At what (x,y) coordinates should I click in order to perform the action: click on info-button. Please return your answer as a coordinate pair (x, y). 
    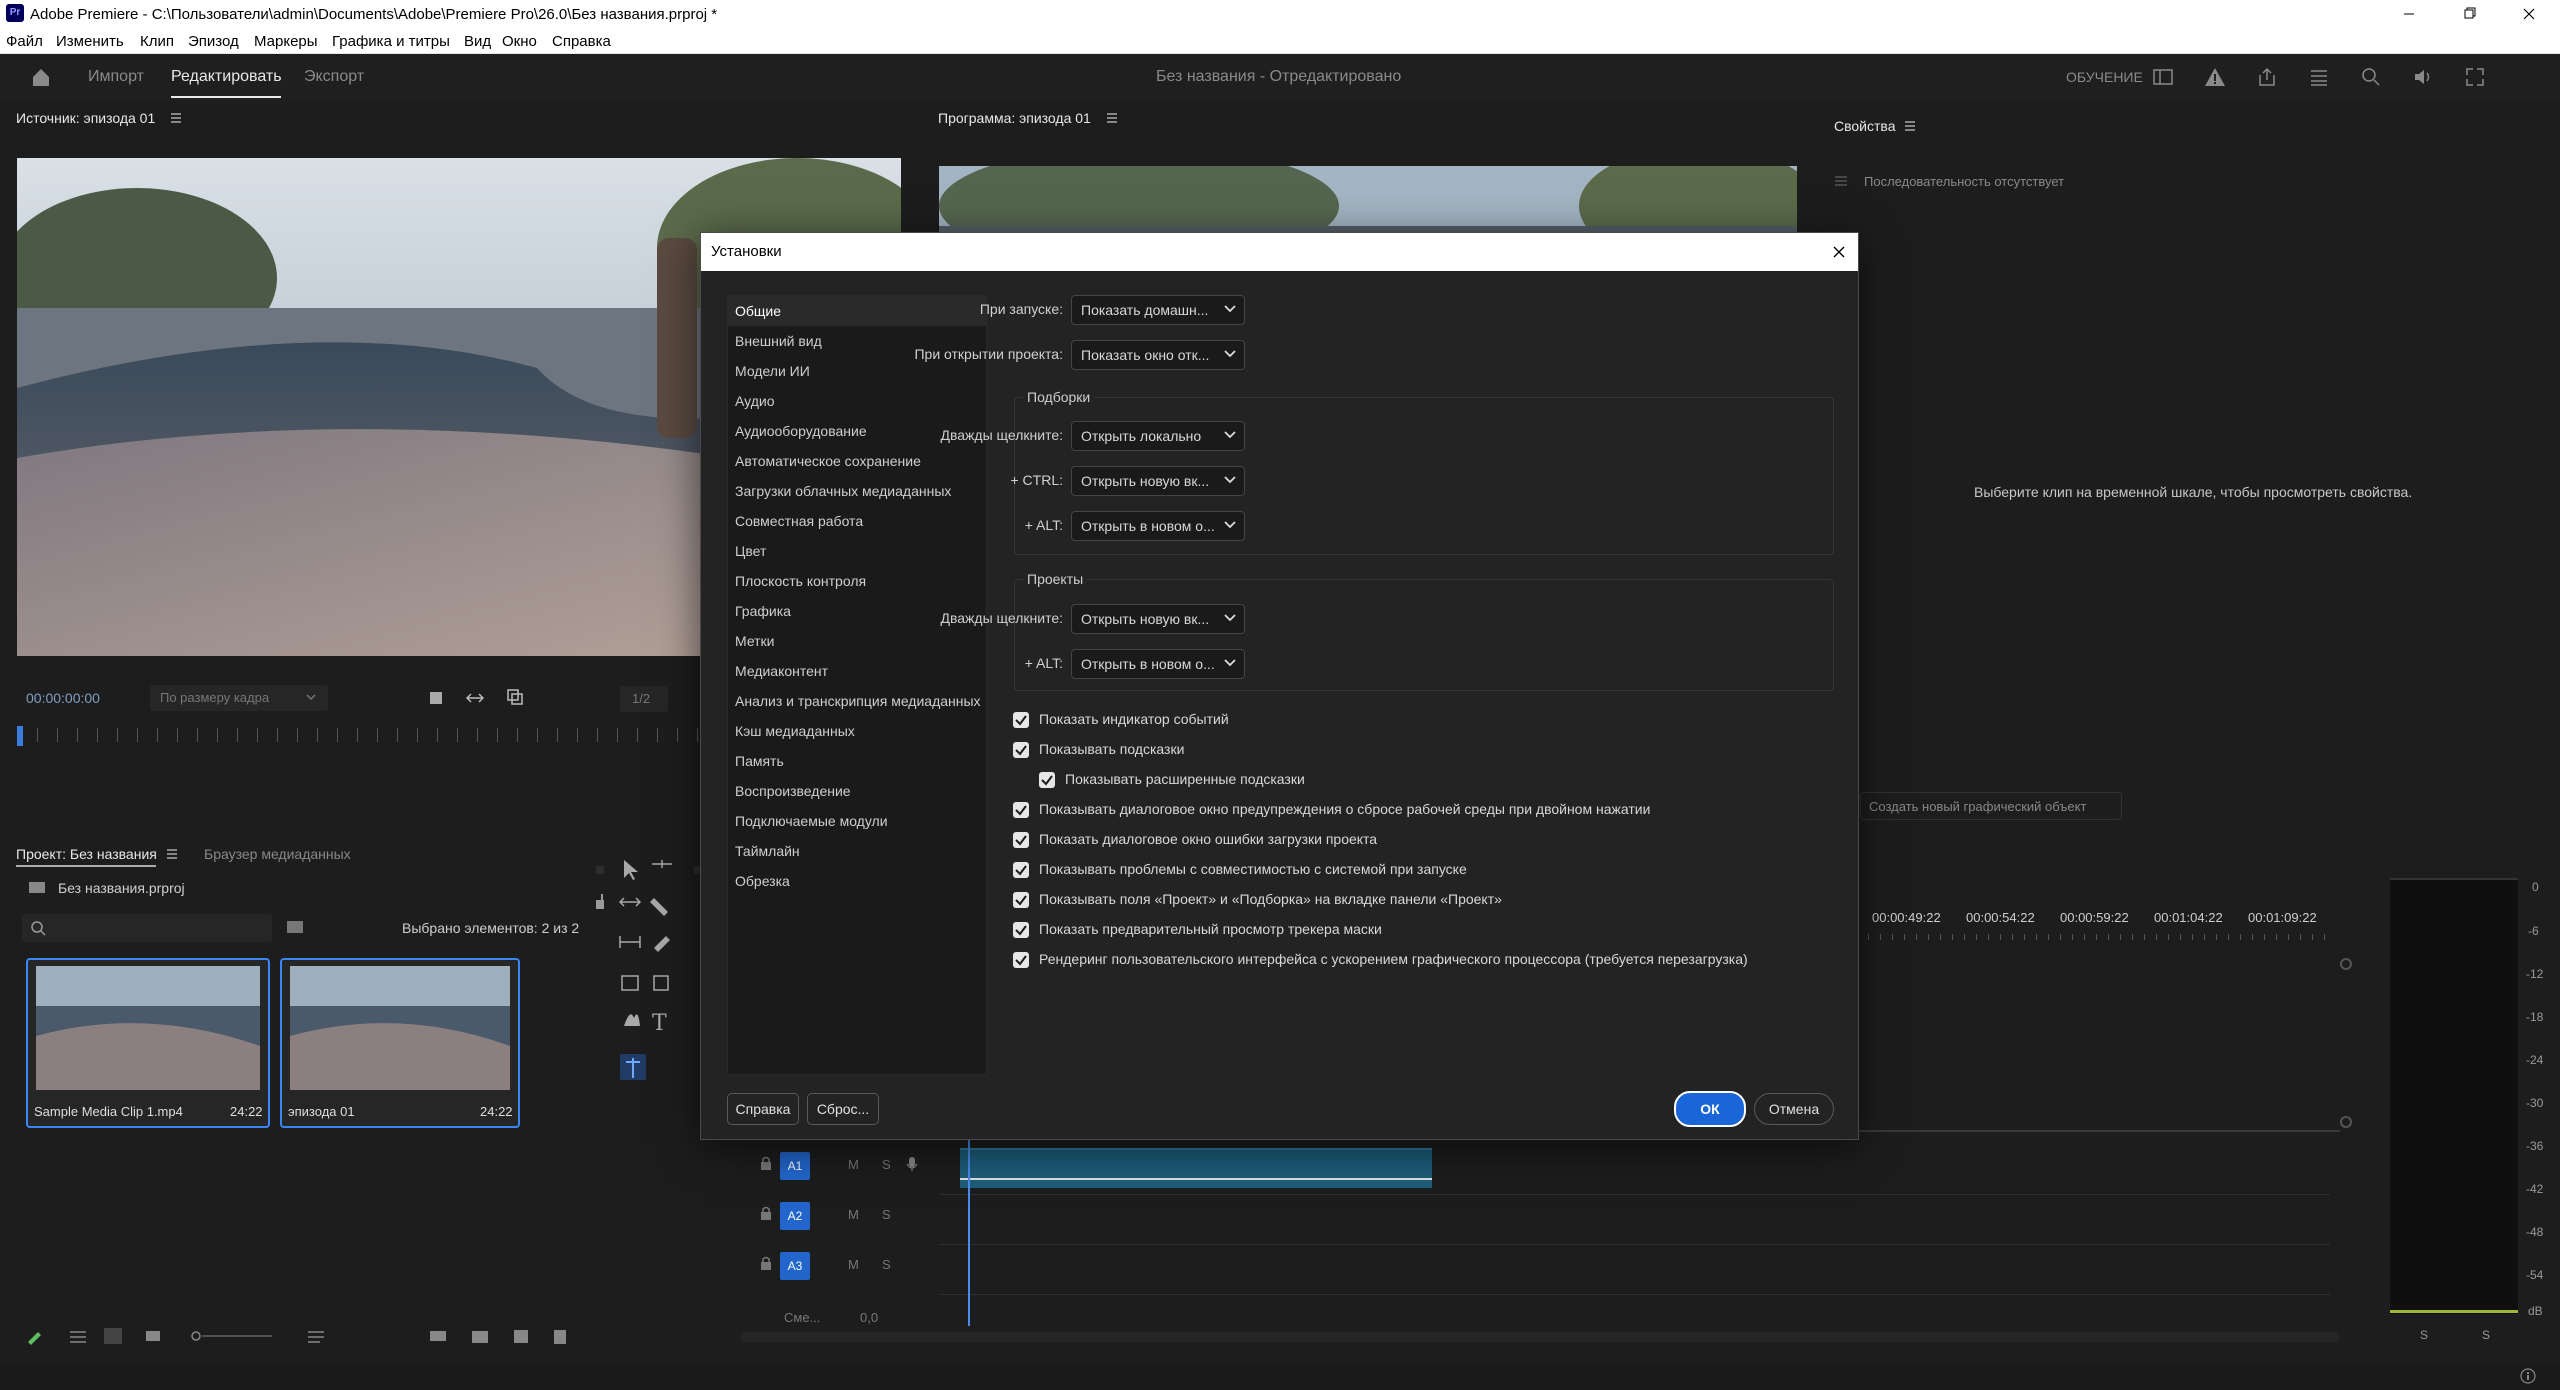
    Looking at the image, I should click on (2528, 1376).